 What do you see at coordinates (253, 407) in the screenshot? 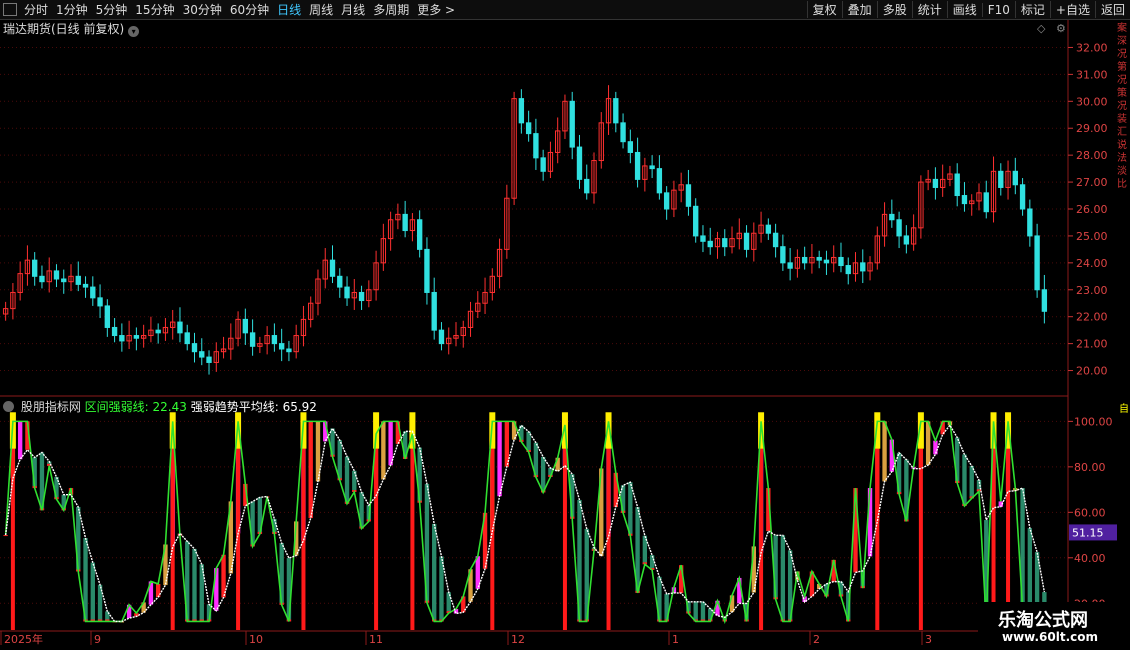
I see `trend-avg-value: 强弱趋势平均线: 65.92` at bounding box center [253, 407].